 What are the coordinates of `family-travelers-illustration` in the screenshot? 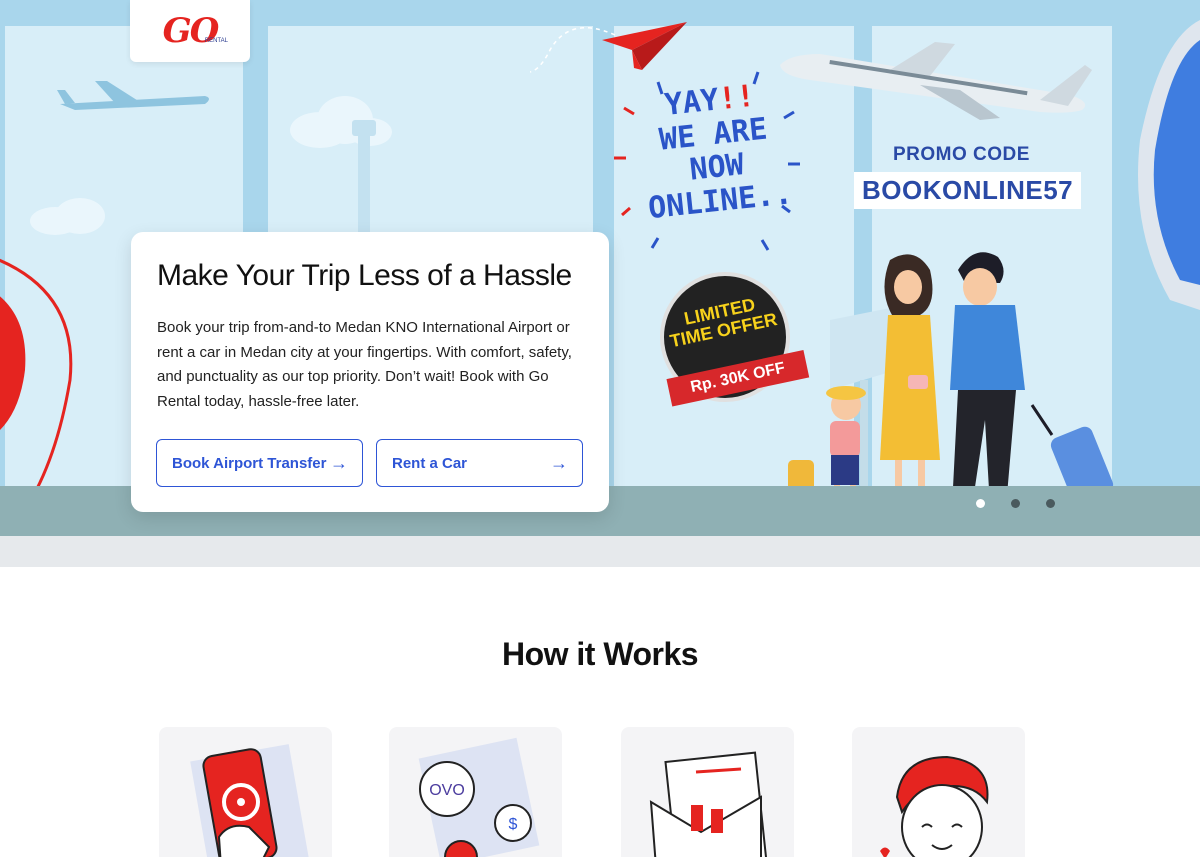 It's located at (951, 380).